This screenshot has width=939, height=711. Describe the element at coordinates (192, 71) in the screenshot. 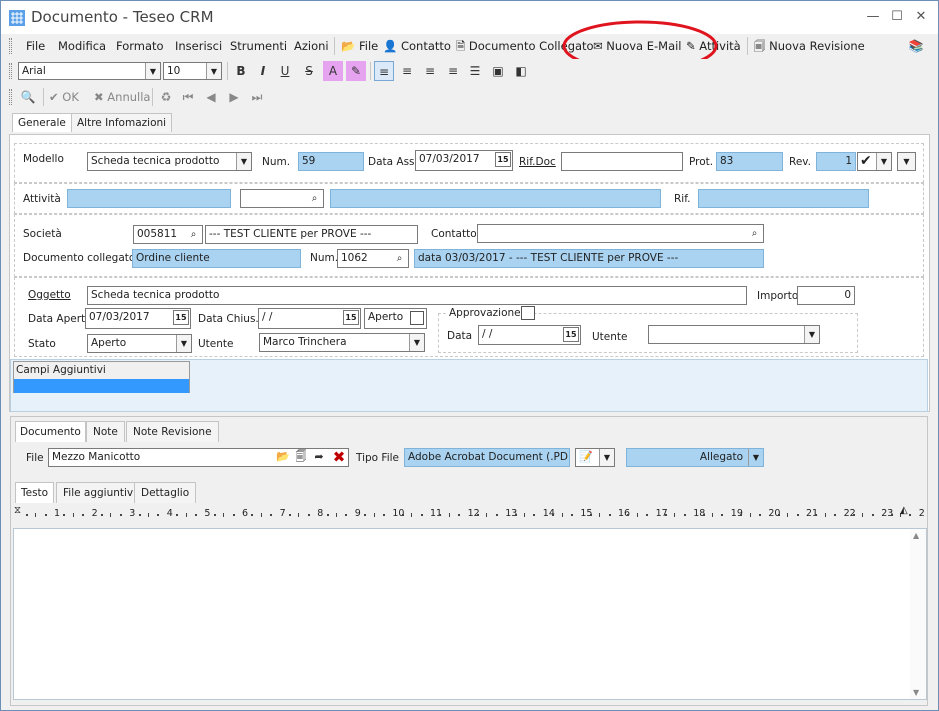

I see `font-size-select: 10 ▼` at that location.